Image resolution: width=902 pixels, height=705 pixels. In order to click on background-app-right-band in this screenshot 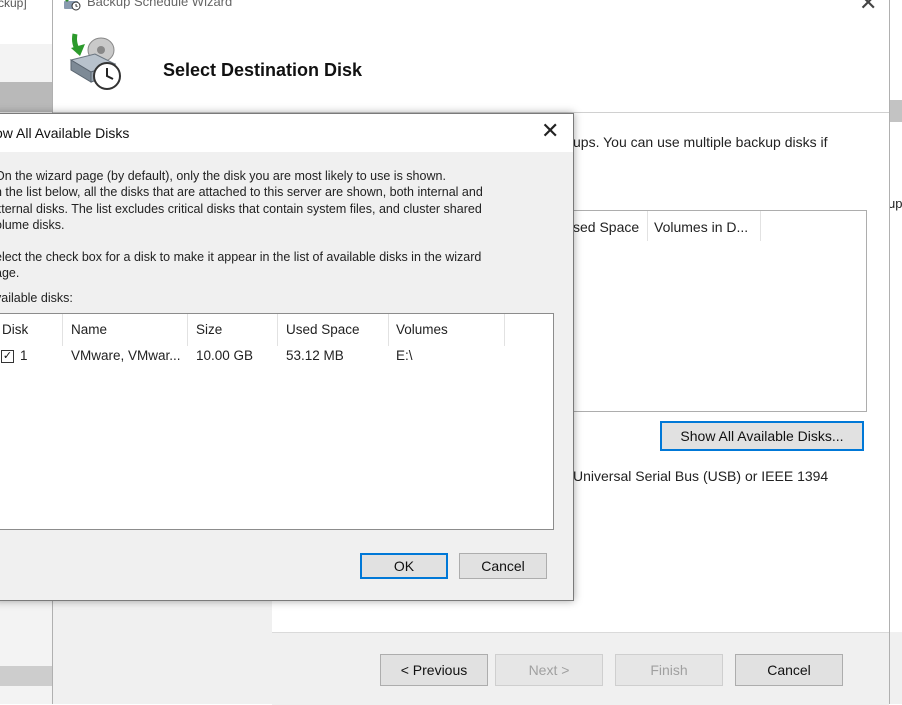, I will do `click(895, 111)`.